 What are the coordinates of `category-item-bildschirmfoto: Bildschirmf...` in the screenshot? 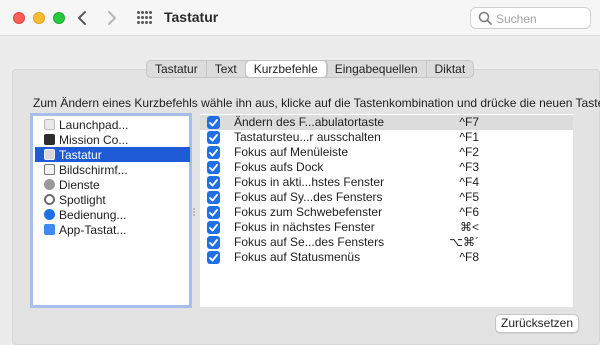 It's located at (112, 169).